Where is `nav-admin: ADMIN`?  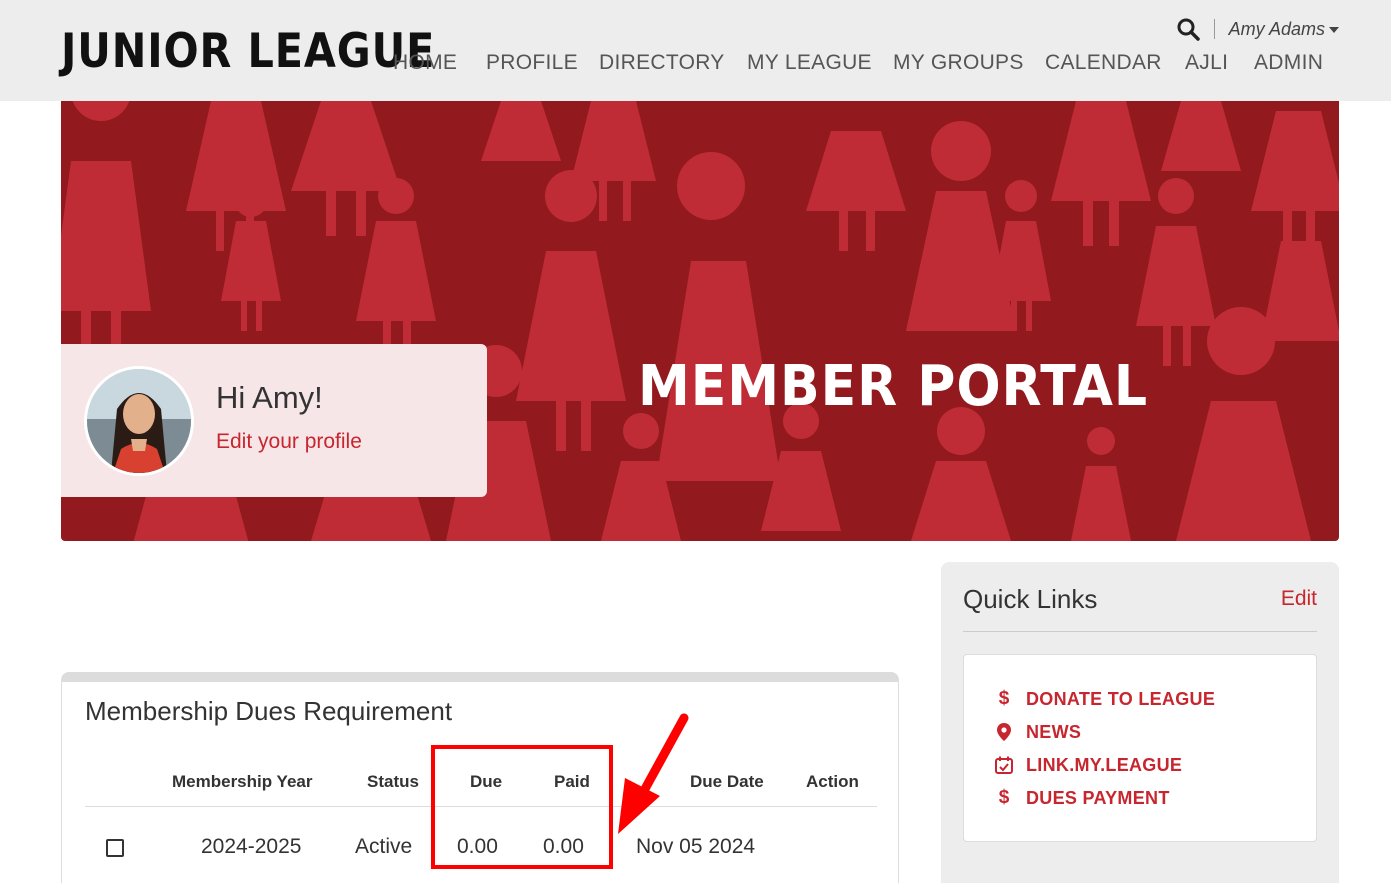
nav-admin: ADMIN is located at coordinates (1288, 63).